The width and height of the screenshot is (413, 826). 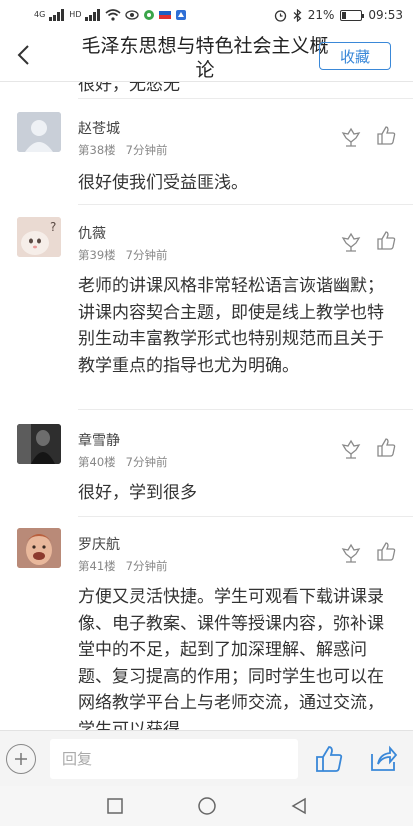 What do you see at coordinates (113, 15) in the screenshot?
I see `wifi-icon` at bounding box center [113, 15].